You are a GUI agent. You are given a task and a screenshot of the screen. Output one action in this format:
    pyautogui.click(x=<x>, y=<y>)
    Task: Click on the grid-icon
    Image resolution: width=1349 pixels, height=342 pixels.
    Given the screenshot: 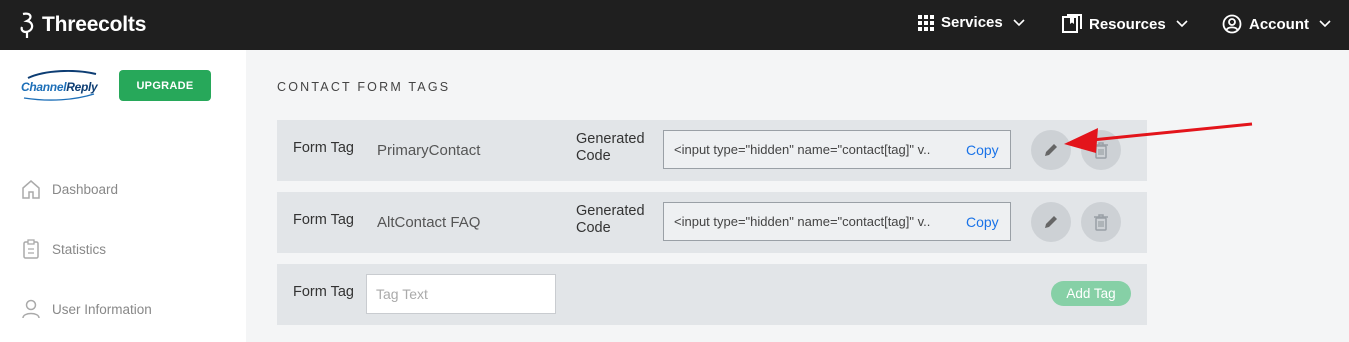 What is the action you would take?
    pyautogui.click(x=926, y=22)
    